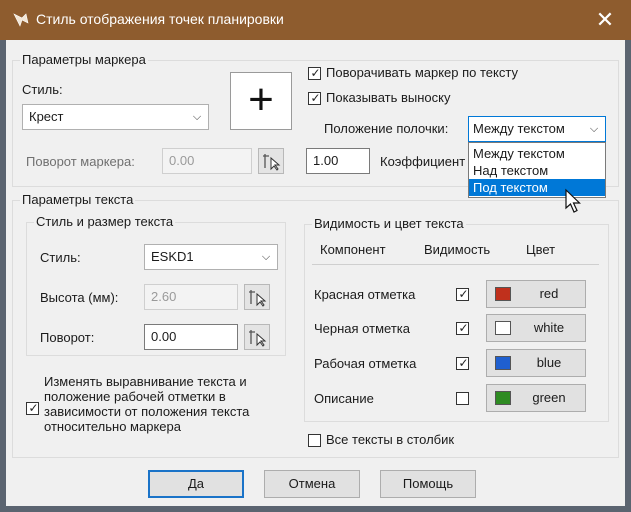  What do you see at coordinates (537, 153) in the screenshot?
I see `dropdown-option-between: Между текстом` at bounding box center [537, 153].